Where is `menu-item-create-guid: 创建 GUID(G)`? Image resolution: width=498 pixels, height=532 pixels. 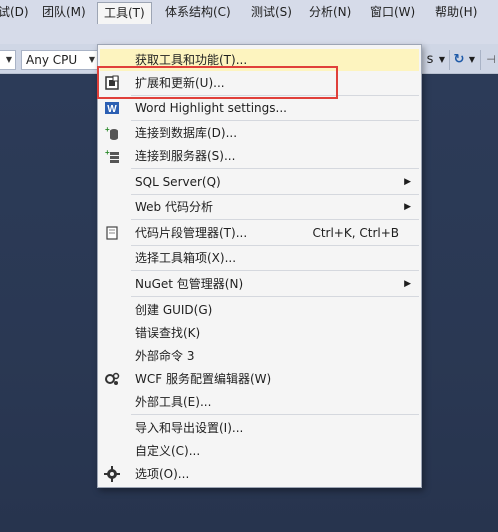
menu-item-create-guid: 创建 GUID(G) is located at coordinates (259, 310).